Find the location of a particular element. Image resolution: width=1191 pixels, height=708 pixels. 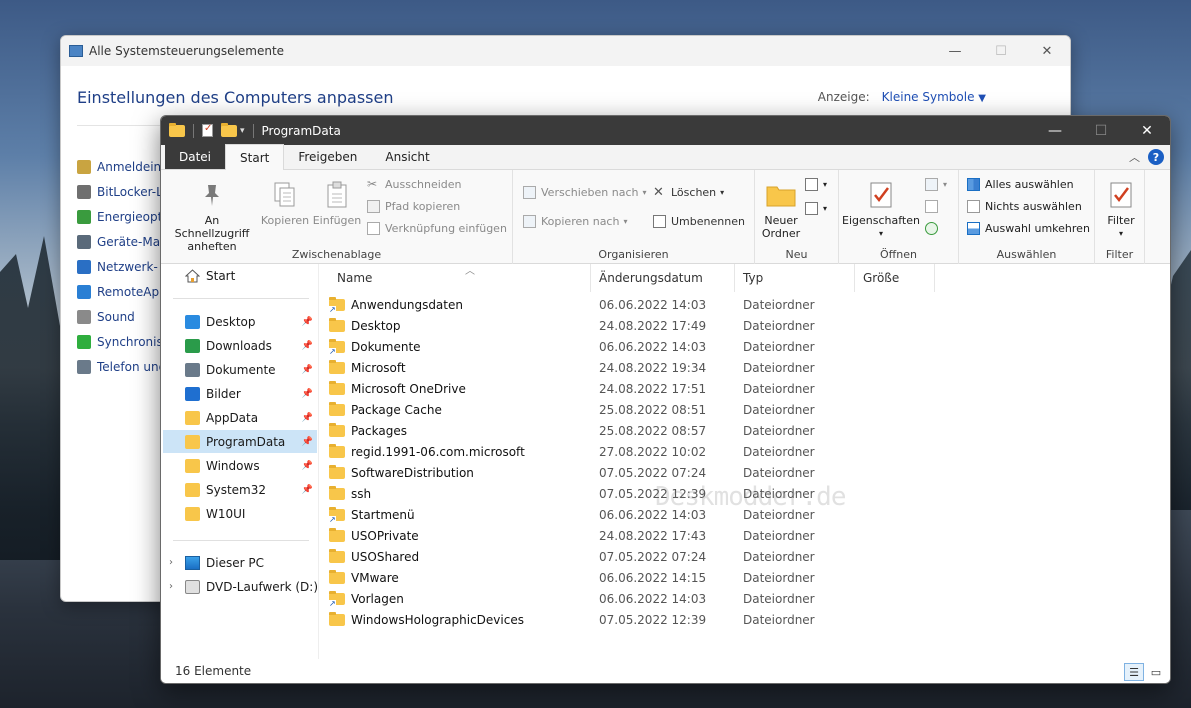

file-date: 24.08.2022 17:49 is located at coordinates (653, 325).